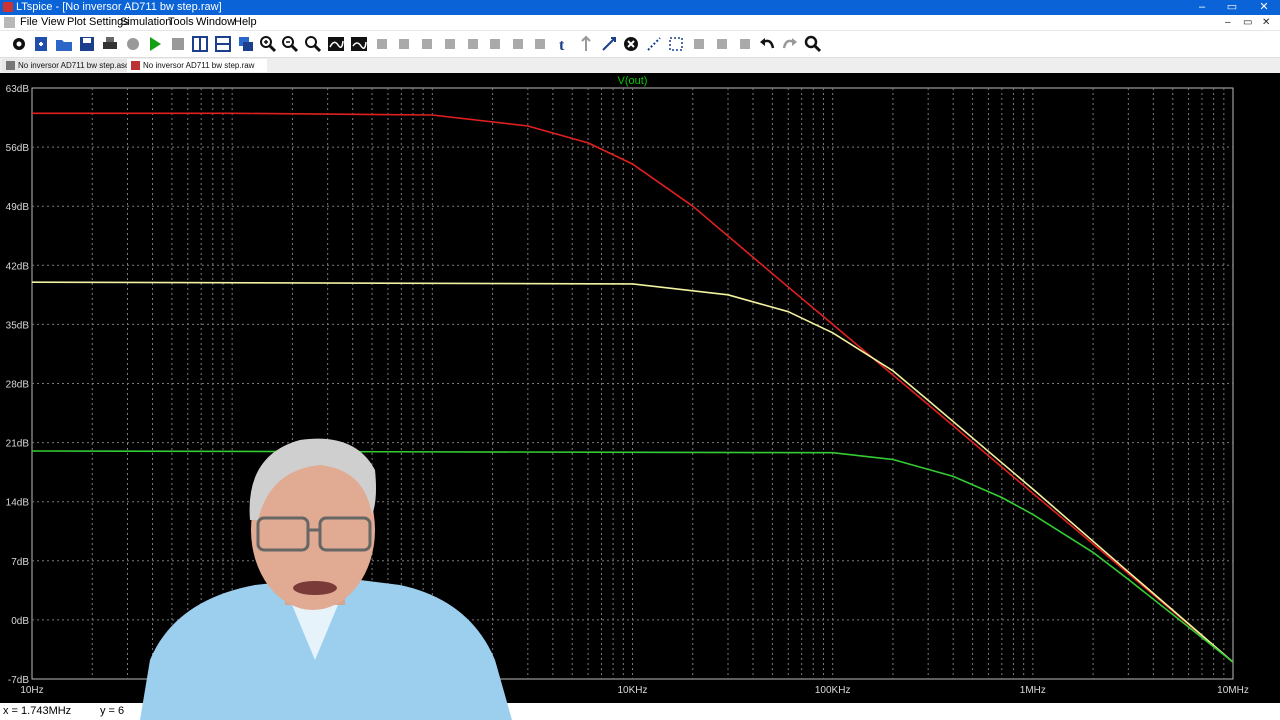  Describe the element at coordinates (1202, 7) in the screenshot. I see `minimize-button: –` at that location.